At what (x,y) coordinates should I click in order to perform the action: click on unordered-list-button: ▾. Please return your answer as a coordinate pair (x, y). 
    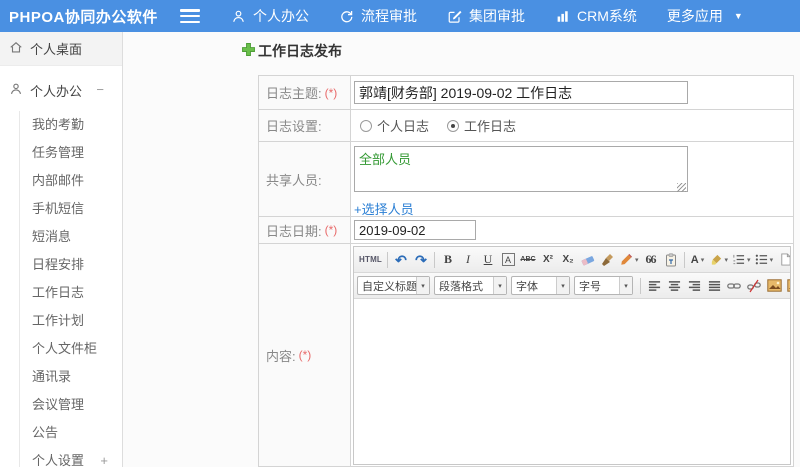
    Looking at the image, I should click on (764, 260).